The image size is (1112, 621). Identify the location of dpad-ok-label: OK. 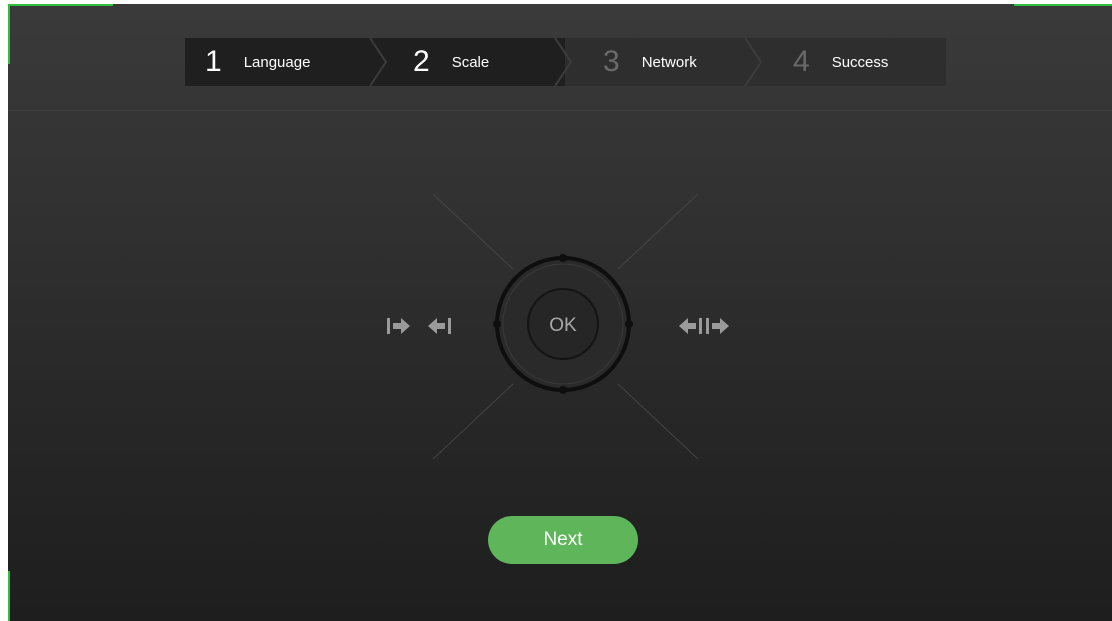
(563, 325).